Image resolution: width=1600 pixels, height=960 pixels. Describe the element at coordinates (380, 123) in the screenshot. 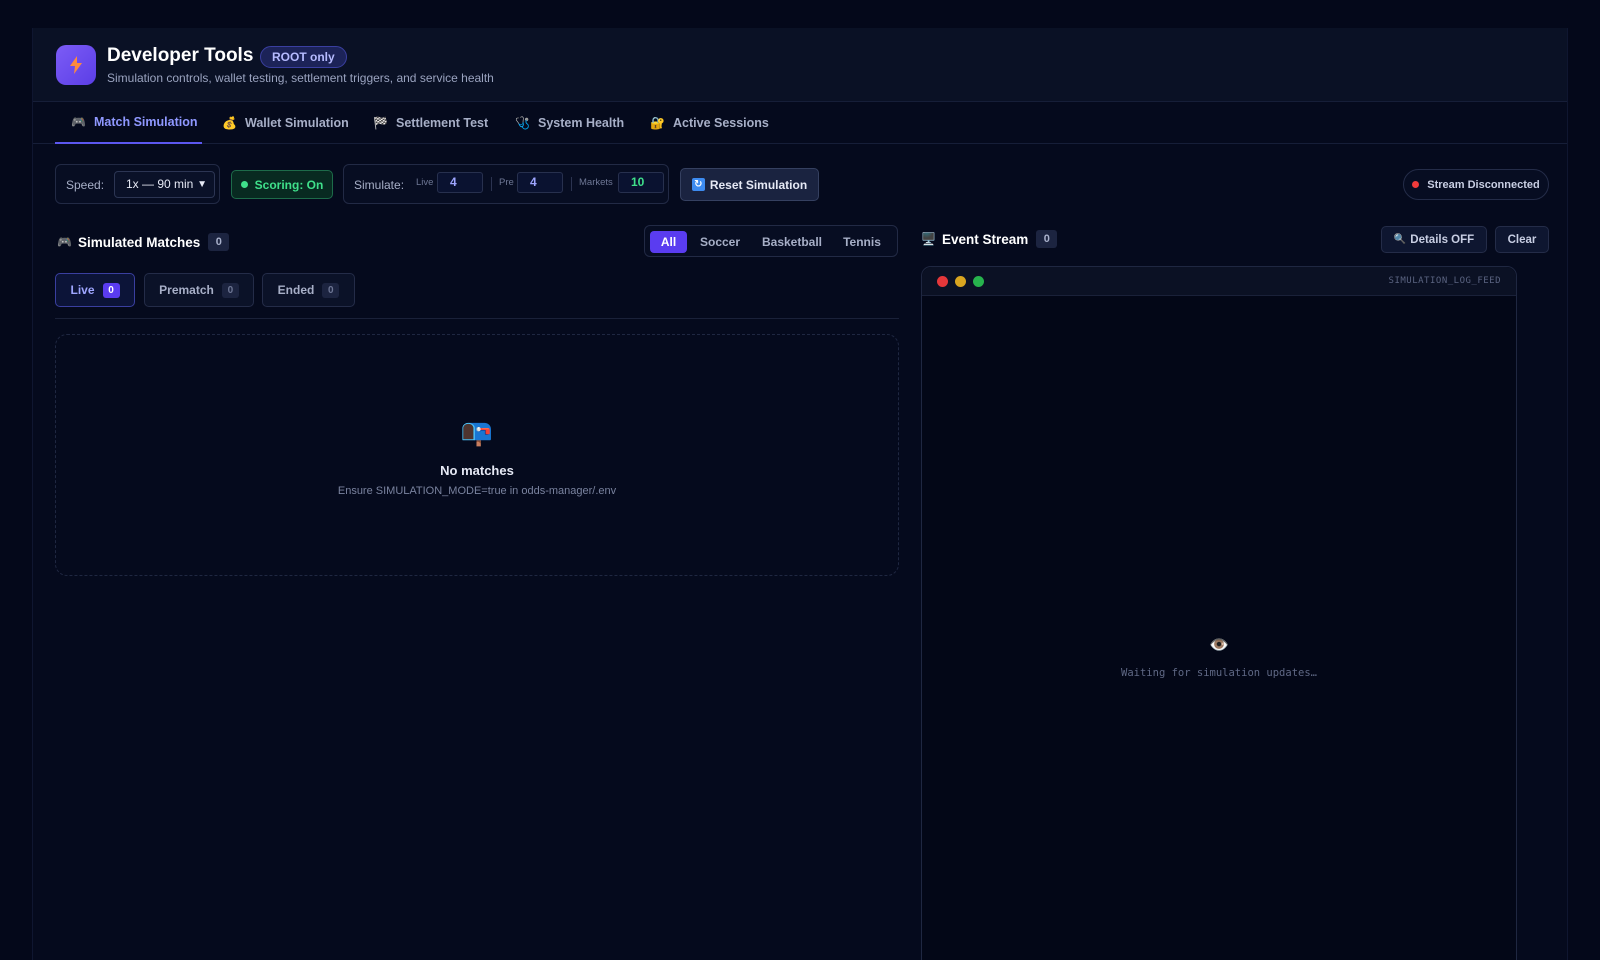

I see `checkered-flag-icon: 🏁` at that location.